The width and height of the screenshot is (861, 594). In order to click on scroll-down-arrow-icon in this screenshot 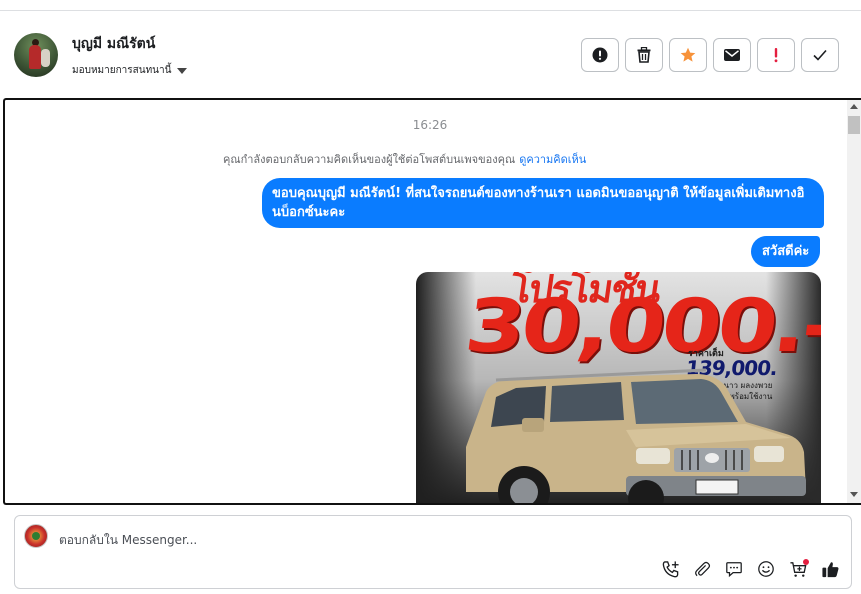, I will do `click(854, 494)`.